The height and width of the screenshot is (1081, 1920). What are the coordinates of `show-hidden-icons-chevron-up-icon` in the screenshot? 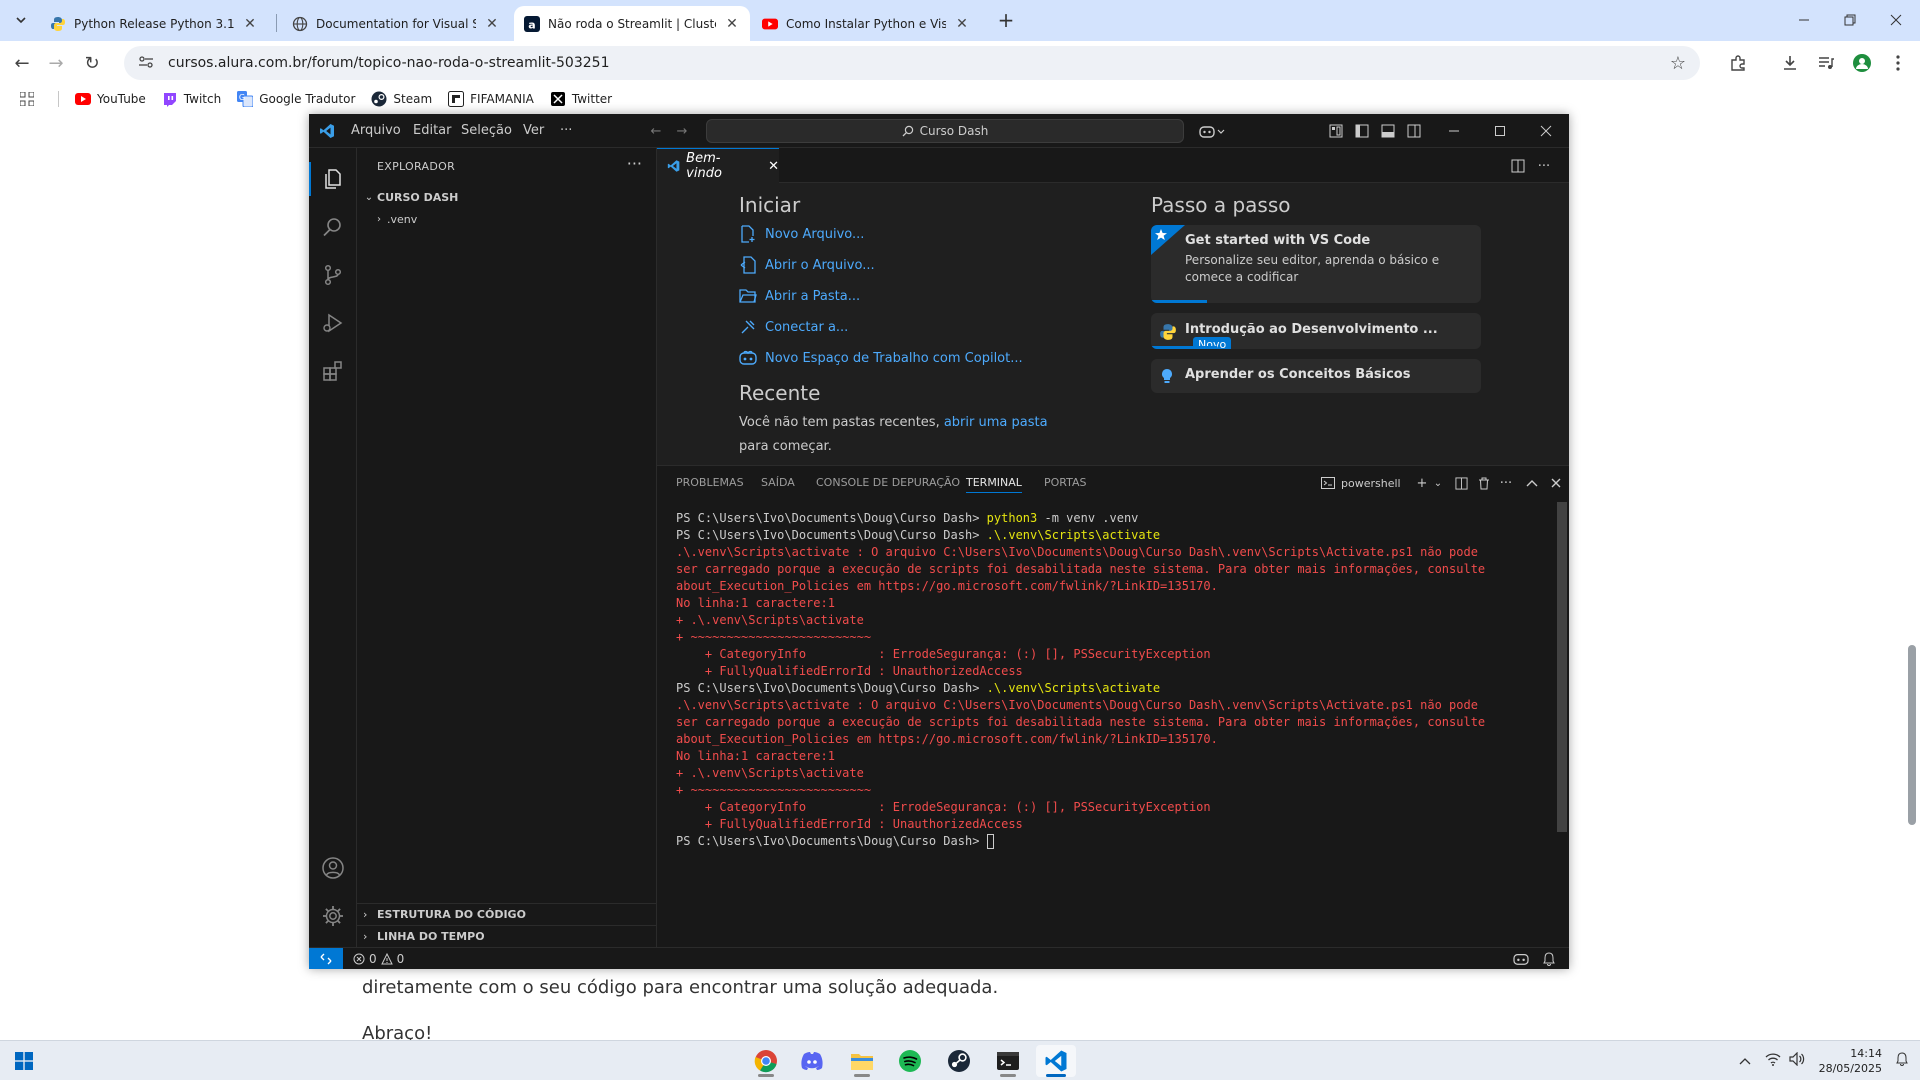 It's located at (1745, 1061).